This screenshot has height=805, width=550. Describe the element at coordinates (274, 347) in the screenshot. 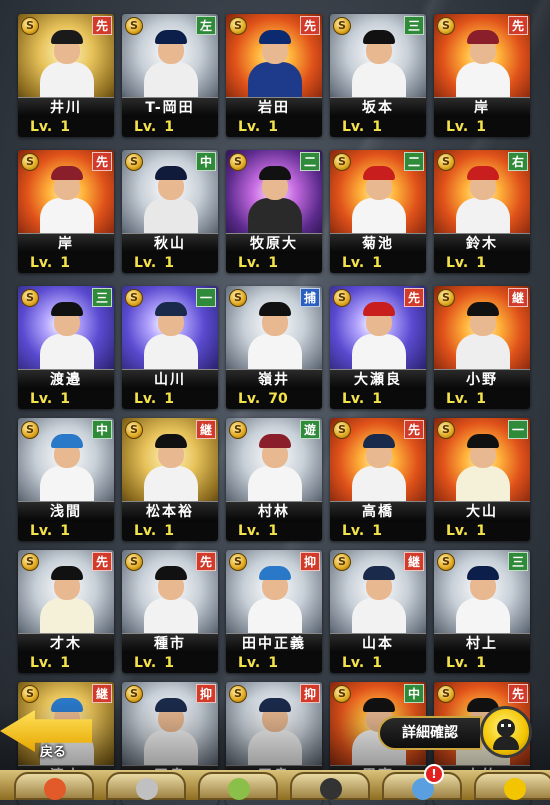

I see `player-card: S 捕嶺井 Lv. 70` at that location.